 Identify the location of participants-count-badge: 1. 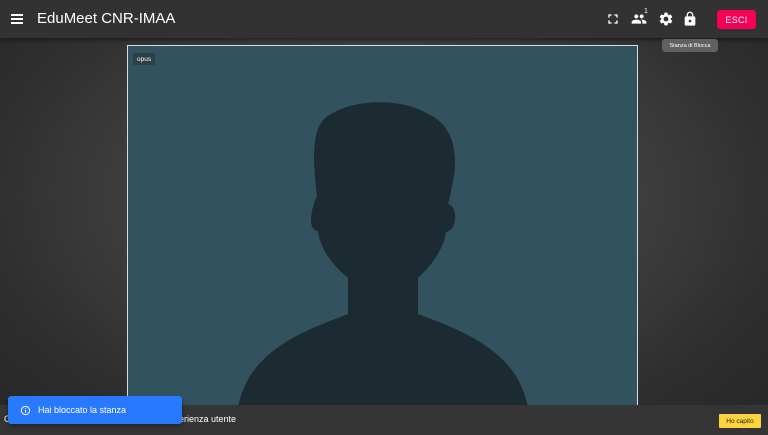
(646, 11).